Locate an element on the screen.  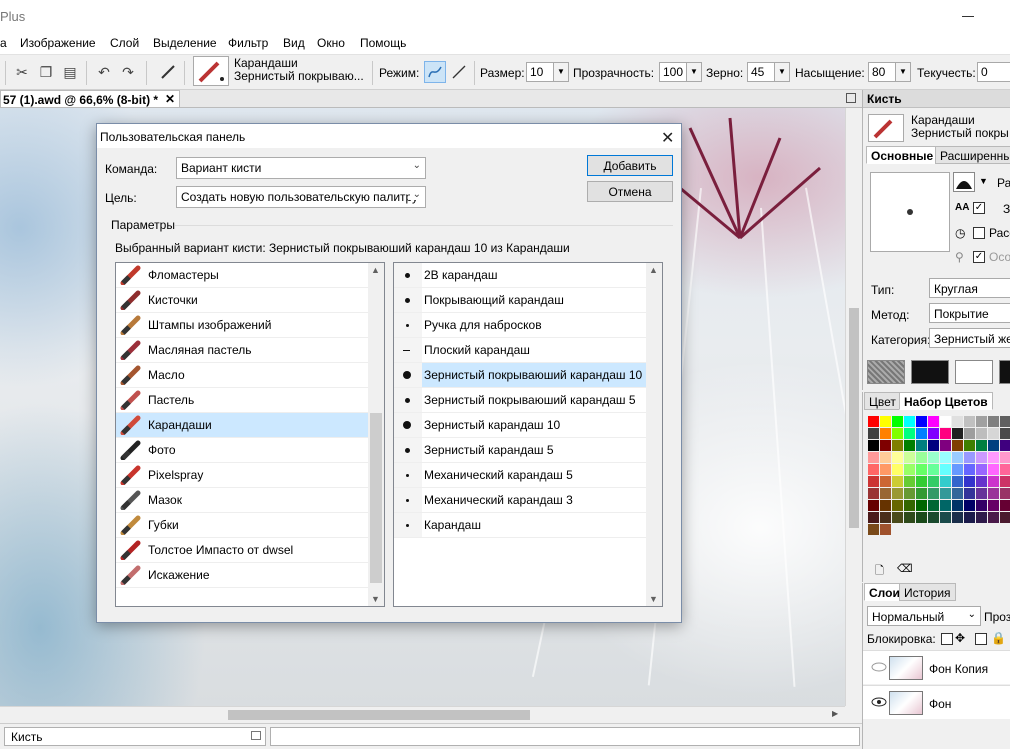
list-item: Фломастеры is located at coordinates (242, 275).